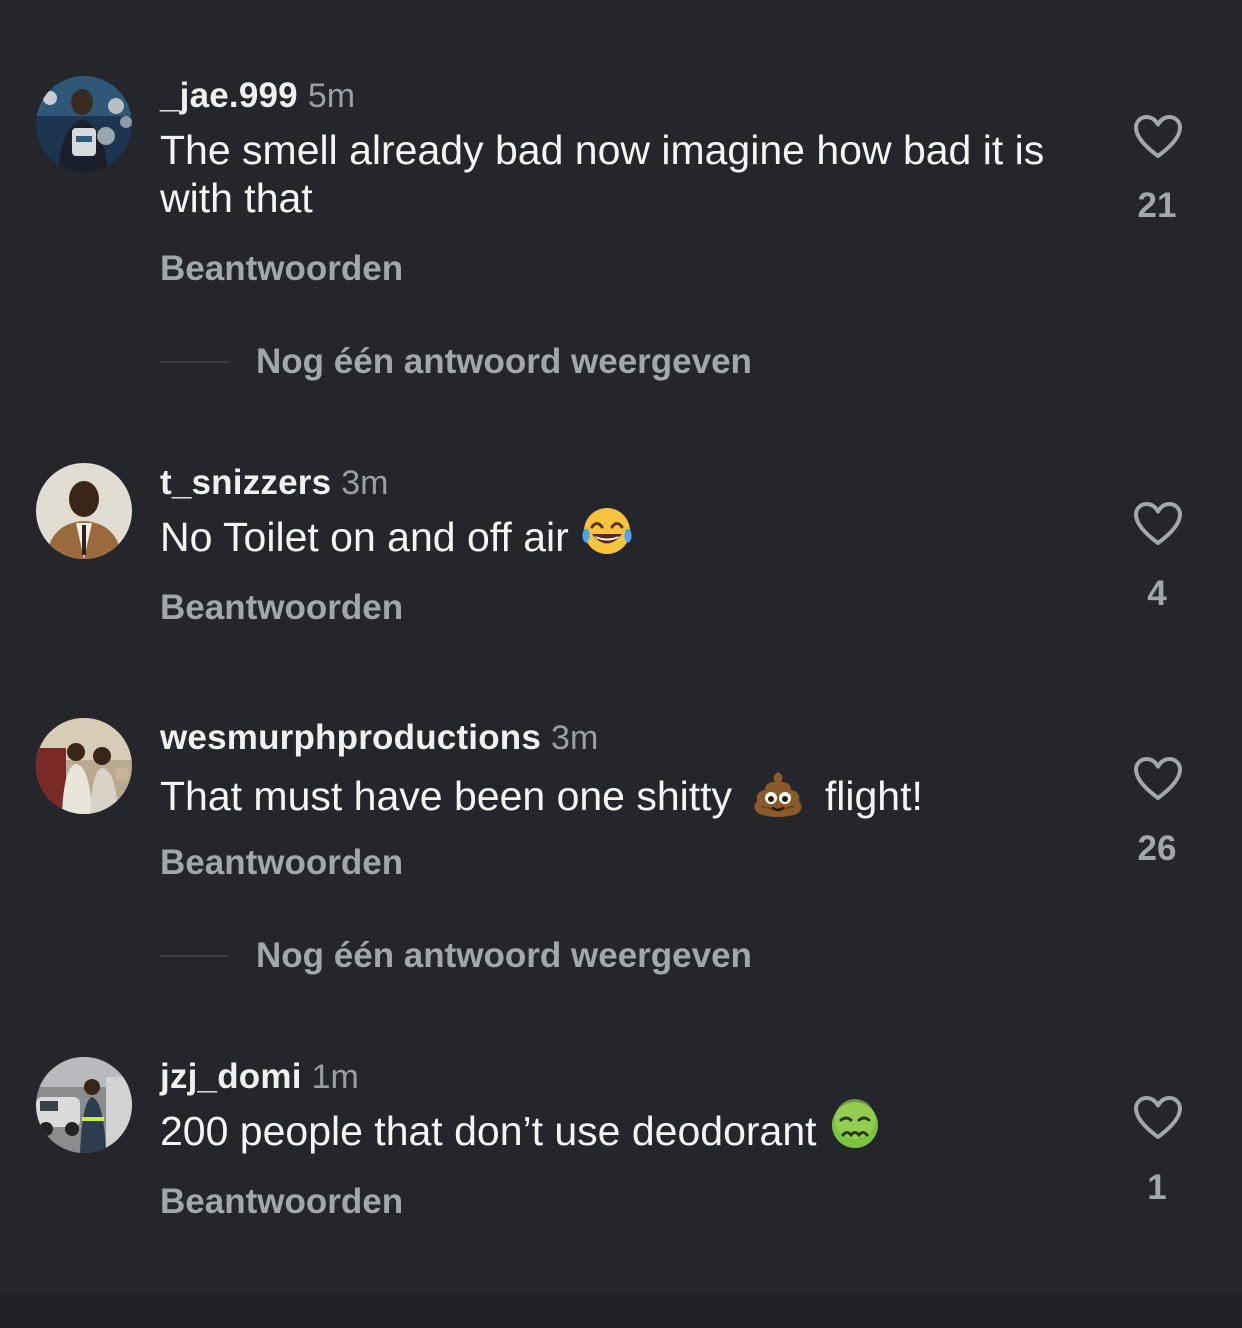 The width and height of the screenshot is (1242, 1328). What do you see at coordinates (350, 737) in the screenshot?
I see `username: wesmurphproductions` at bounding box center [350, 737].